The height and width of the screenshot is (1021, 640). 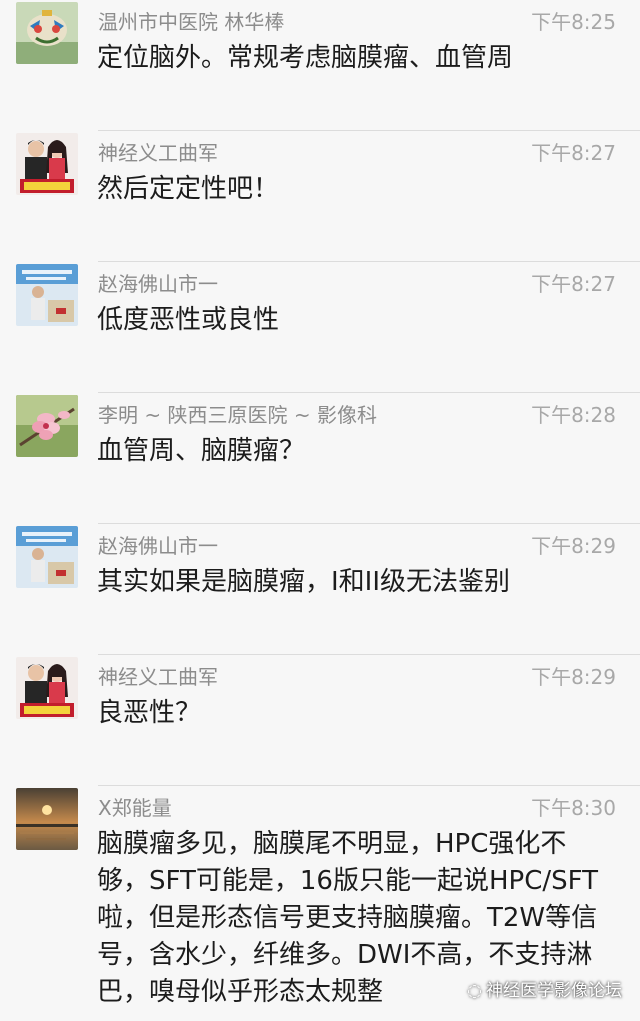 What do you see at coordinates (320, 458) in the screenshot?
I see `chat-message: 李明 ~ 陕西三原医院 ~ 影像科 下午8:28 血管周、脑膜瘤？` at bounding box center [320, 458].